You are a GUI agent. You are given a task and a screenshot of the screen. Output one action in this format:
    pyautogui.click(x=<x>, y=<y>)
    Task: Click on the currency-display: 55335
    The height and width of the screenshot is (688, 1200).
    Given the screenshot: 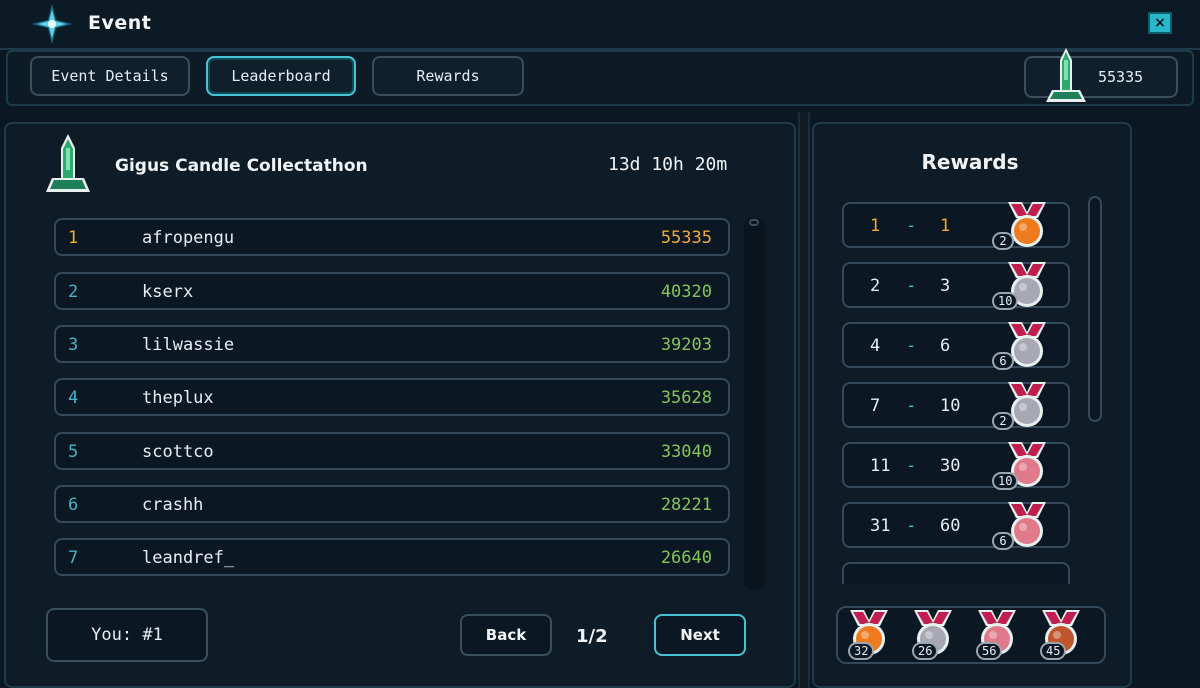 What is the action you would take?
    pyautogui.click(x=1101, y=75)
    